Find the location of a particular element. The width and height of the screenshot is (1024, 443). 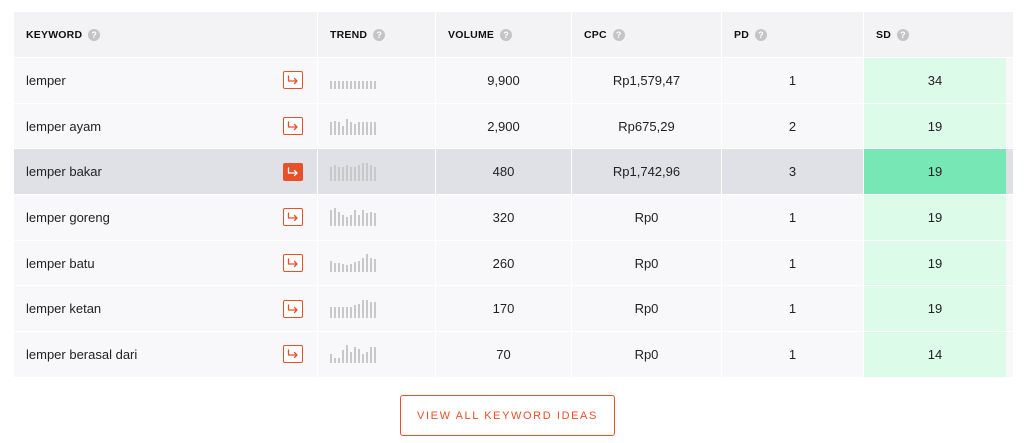

table-row: lemper ketan 170 Rp0 1 19 is located at coordinates (513, 308).